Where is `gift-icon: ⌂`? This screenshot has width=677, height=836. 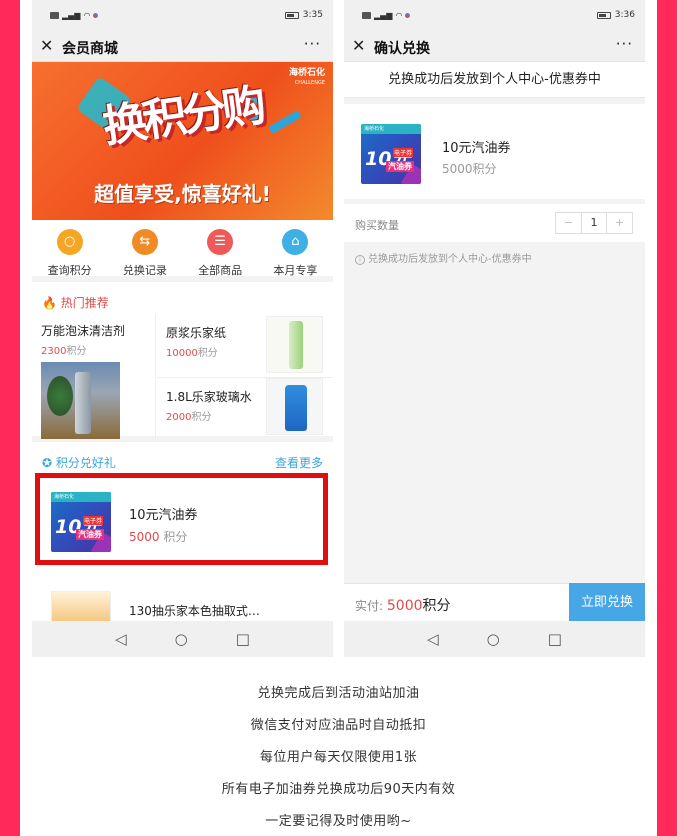
gift-icon: ⌂ is located at coordinates (295, 242).